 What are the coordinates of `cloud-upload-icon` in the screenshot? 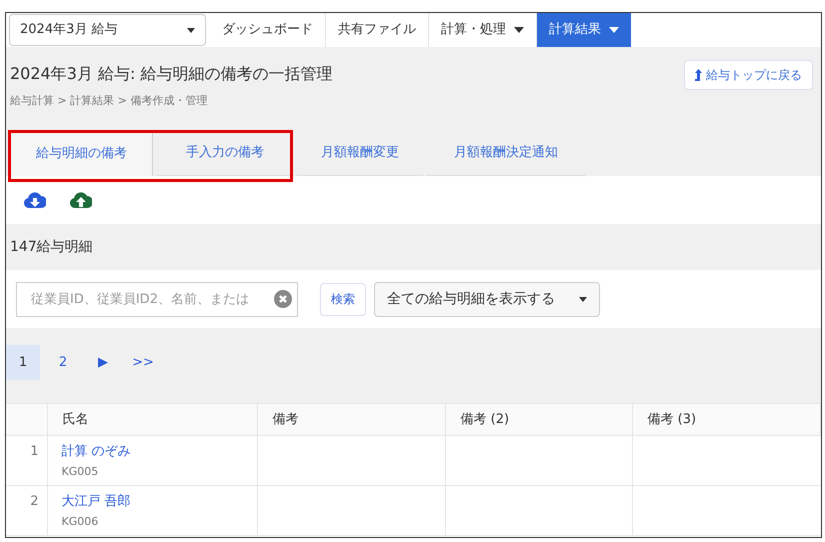 It's located at (81, 200).